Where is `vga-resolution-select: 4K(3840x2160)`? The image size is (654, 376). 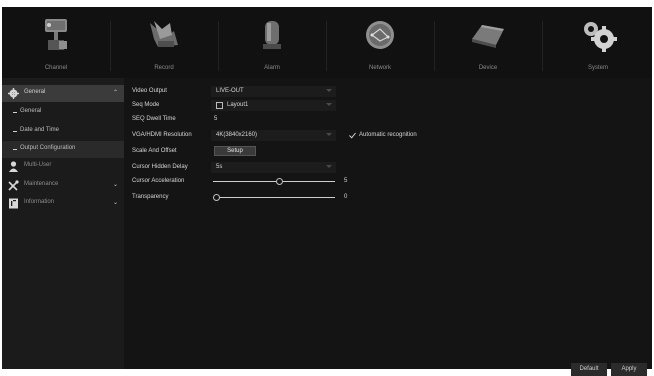 vga-resolution-select: 4K(3840x2160) is located at coordinates (273, 135).